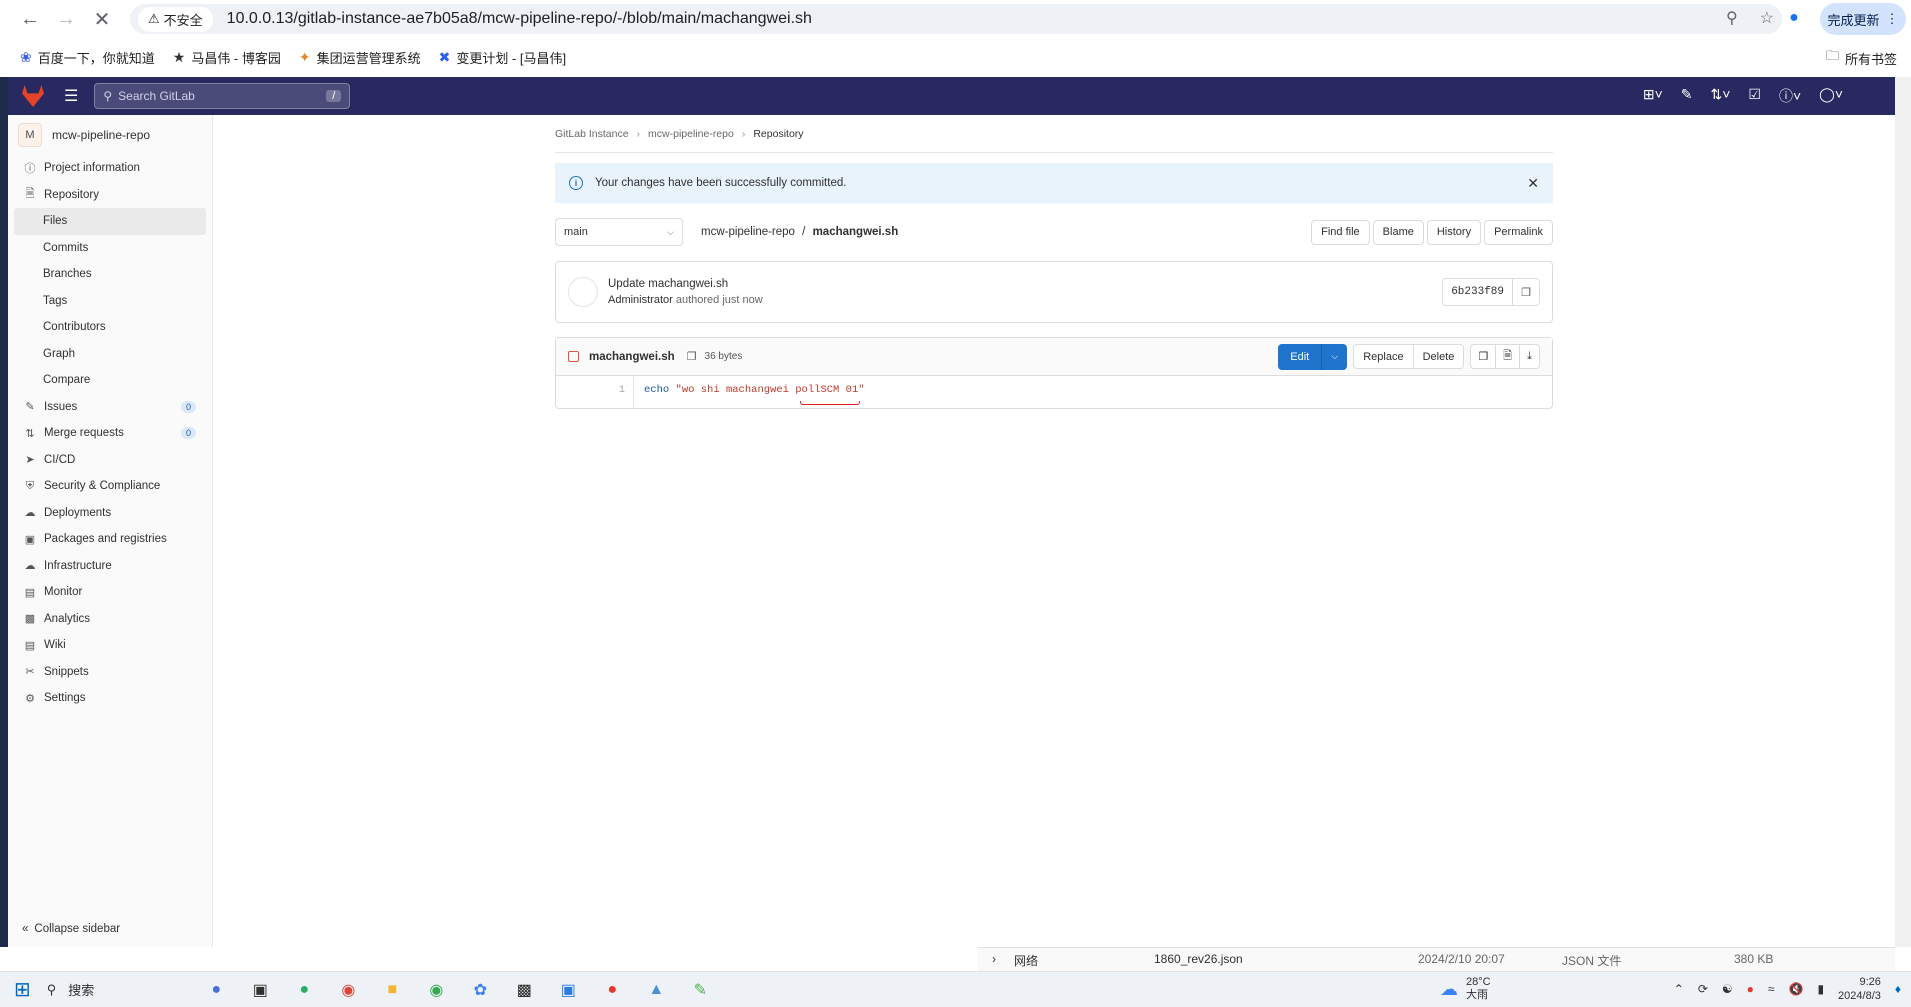 This screenshot has width=1911, height=1007. What do you see at coordinates (619, 232) in the screenshot?
I see `branch-dropdown: main ⌵` at bounding box center [619, 232].